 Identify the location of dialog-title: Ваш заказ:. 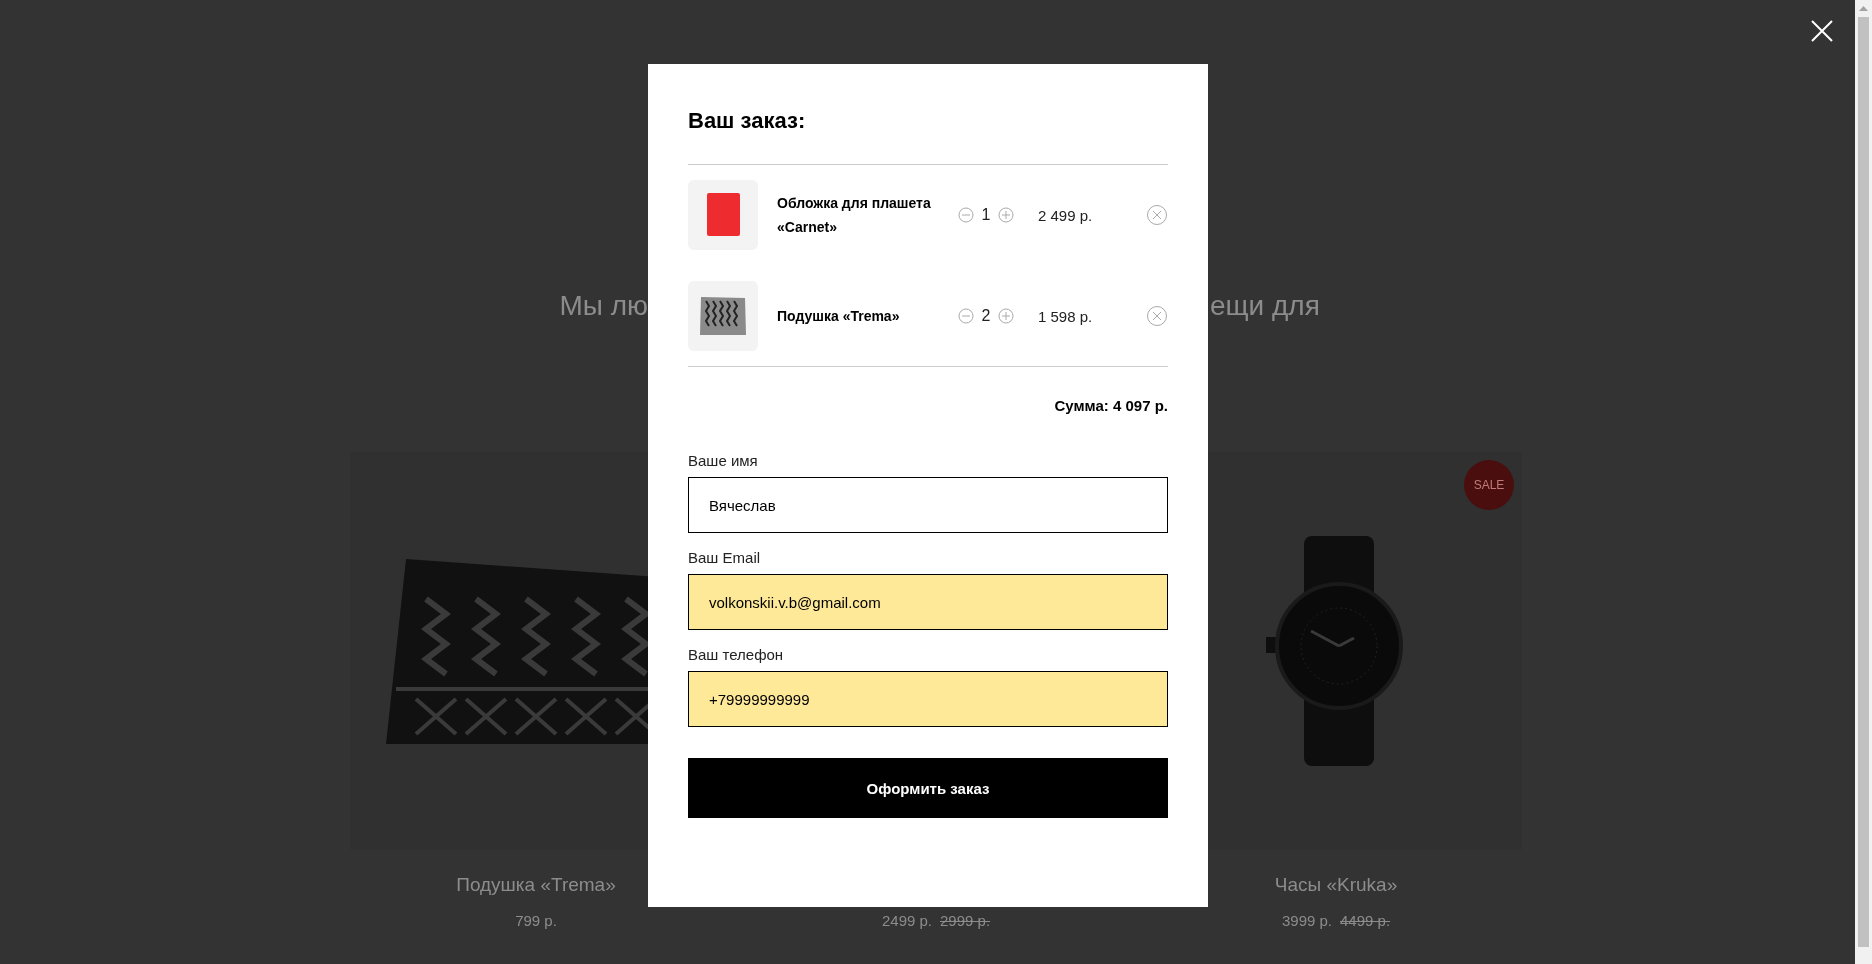
(747, 121).